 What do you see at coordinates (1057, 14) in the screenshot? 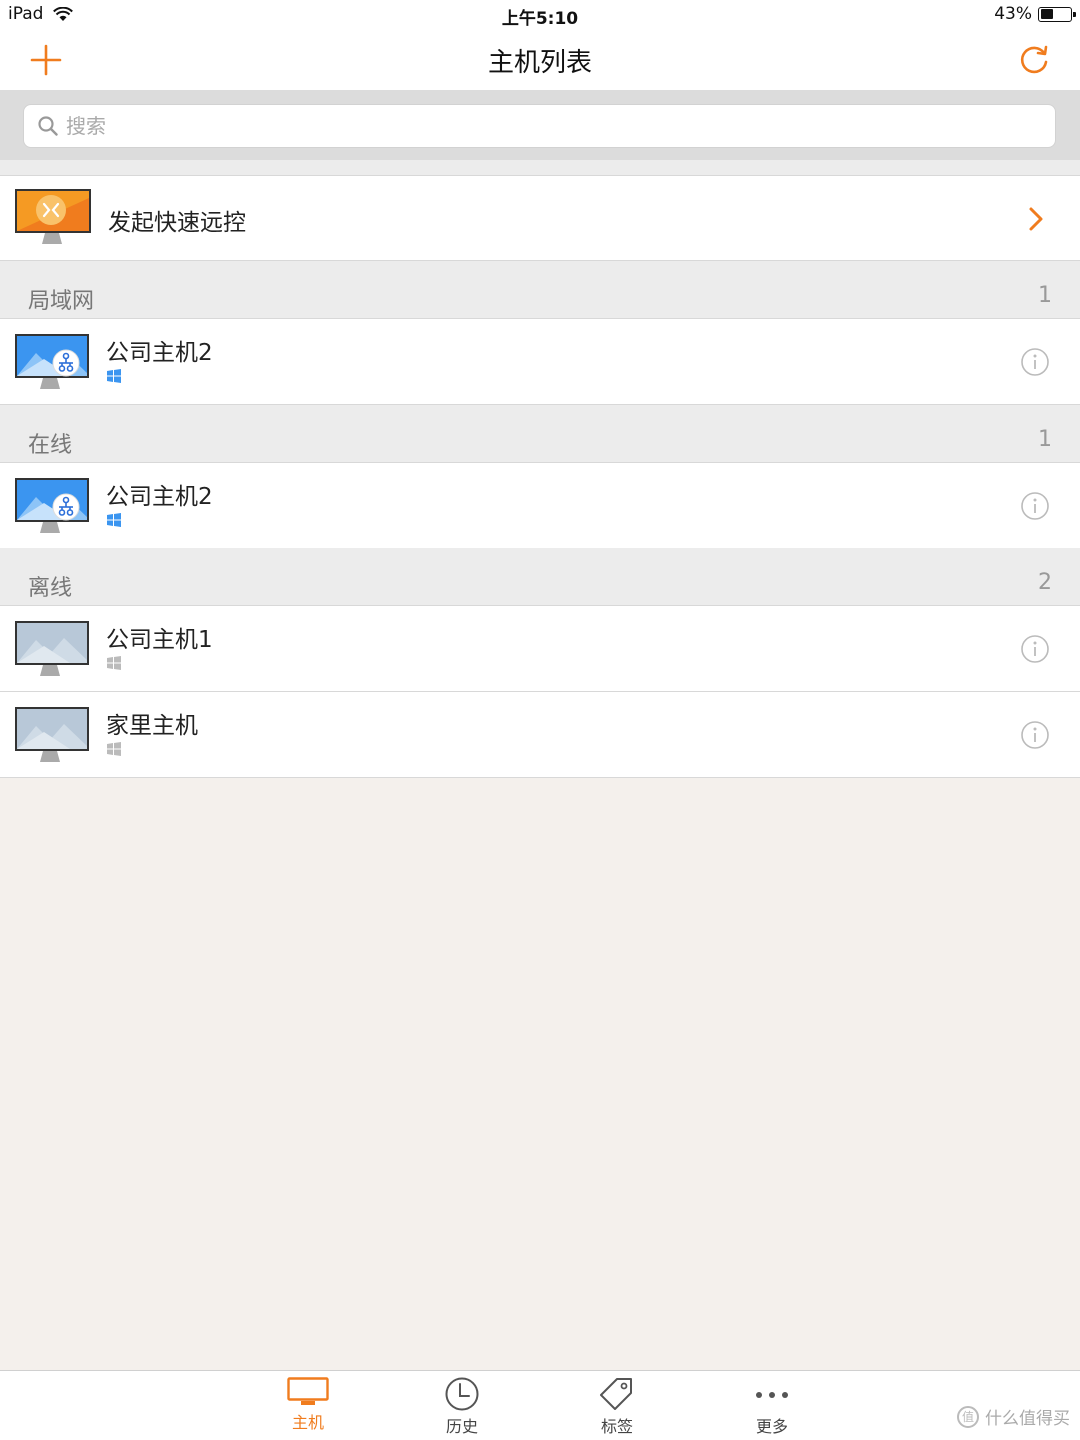
I see `battery-icon` at bounding box center [1057, 14].